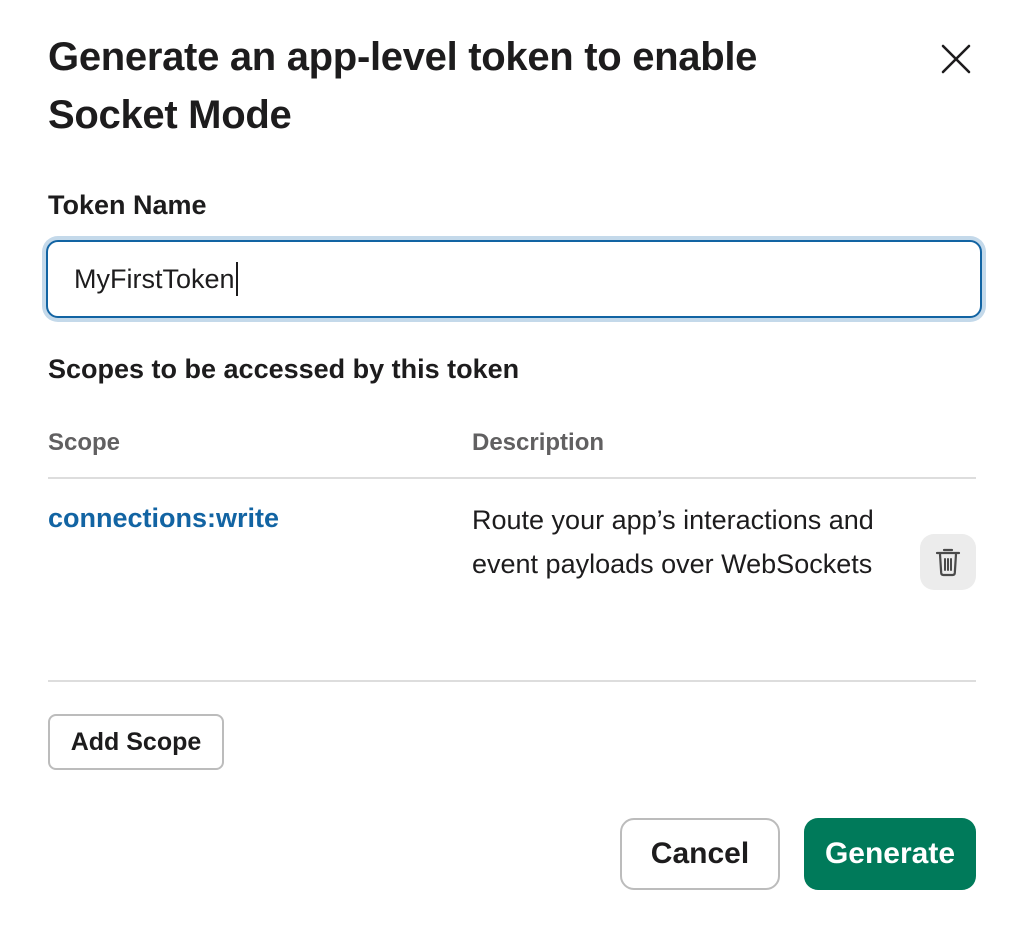 The height and width of the screenshot is (926, 1028). I want to click on add-scope-button: Add Scope, so click(136, 742).